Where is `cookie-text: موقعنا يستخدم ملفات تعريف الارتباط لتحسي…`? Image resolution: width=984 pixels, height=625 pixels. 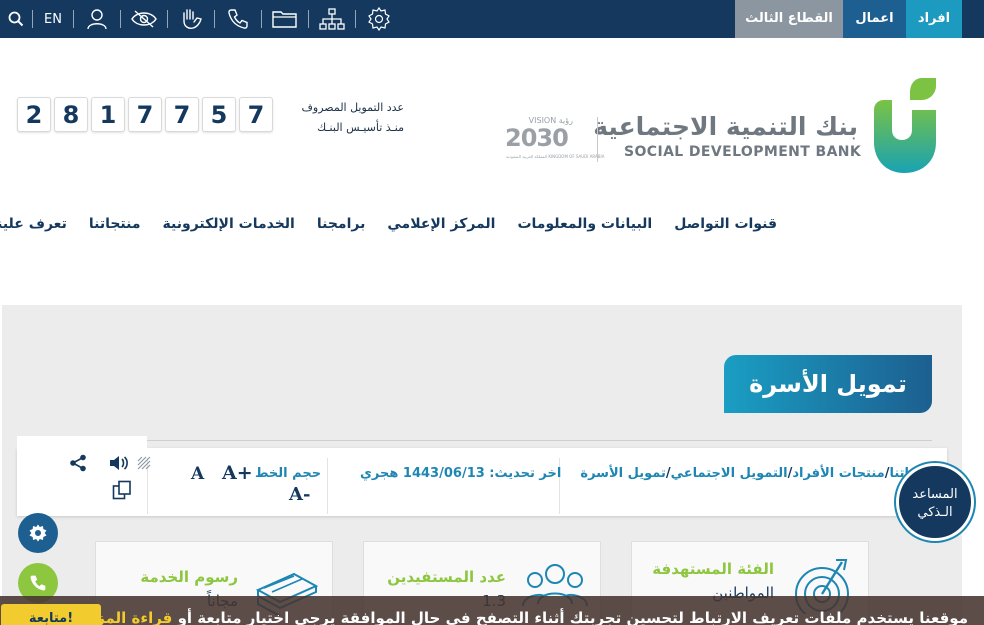
cookie-text: موقعنا يستخدم ملفات تعريف الارتباط لتحسي… is located at coordinates (525, 617).